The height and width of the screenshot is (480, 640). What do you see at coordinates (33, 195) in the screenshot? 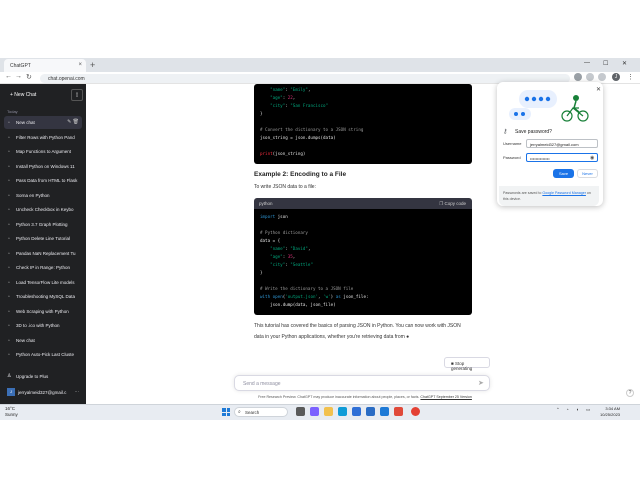
I see `sidebar-chat-label: Sorna en Python` at bounding box center [33, 195].